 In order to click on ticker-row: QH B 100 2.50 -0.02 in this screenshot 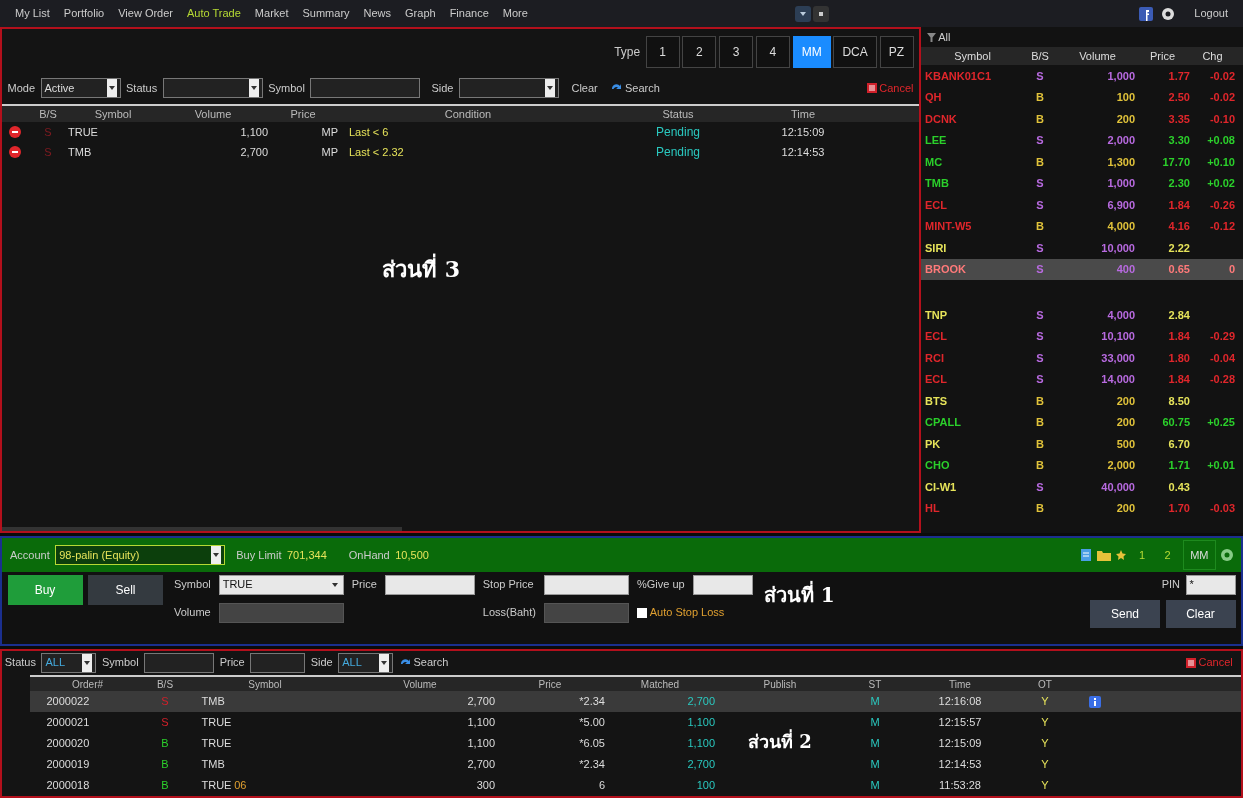, I will do `click(1082, 97)`.